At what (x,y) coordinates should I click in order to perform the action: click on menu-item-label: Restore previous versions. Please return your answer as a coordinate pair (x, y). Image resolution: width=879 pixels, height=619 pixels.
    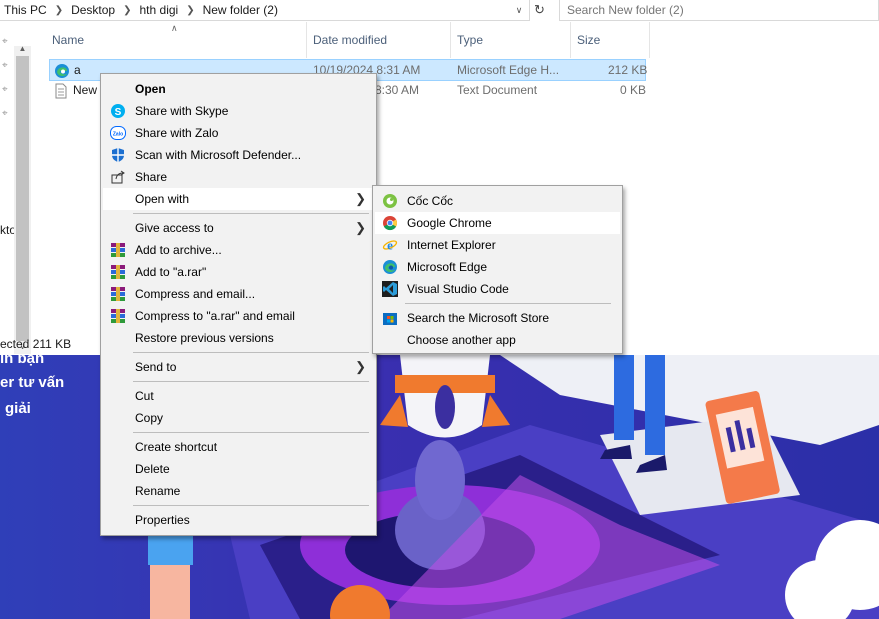
    Looking at the image, I should click on (204, 338).